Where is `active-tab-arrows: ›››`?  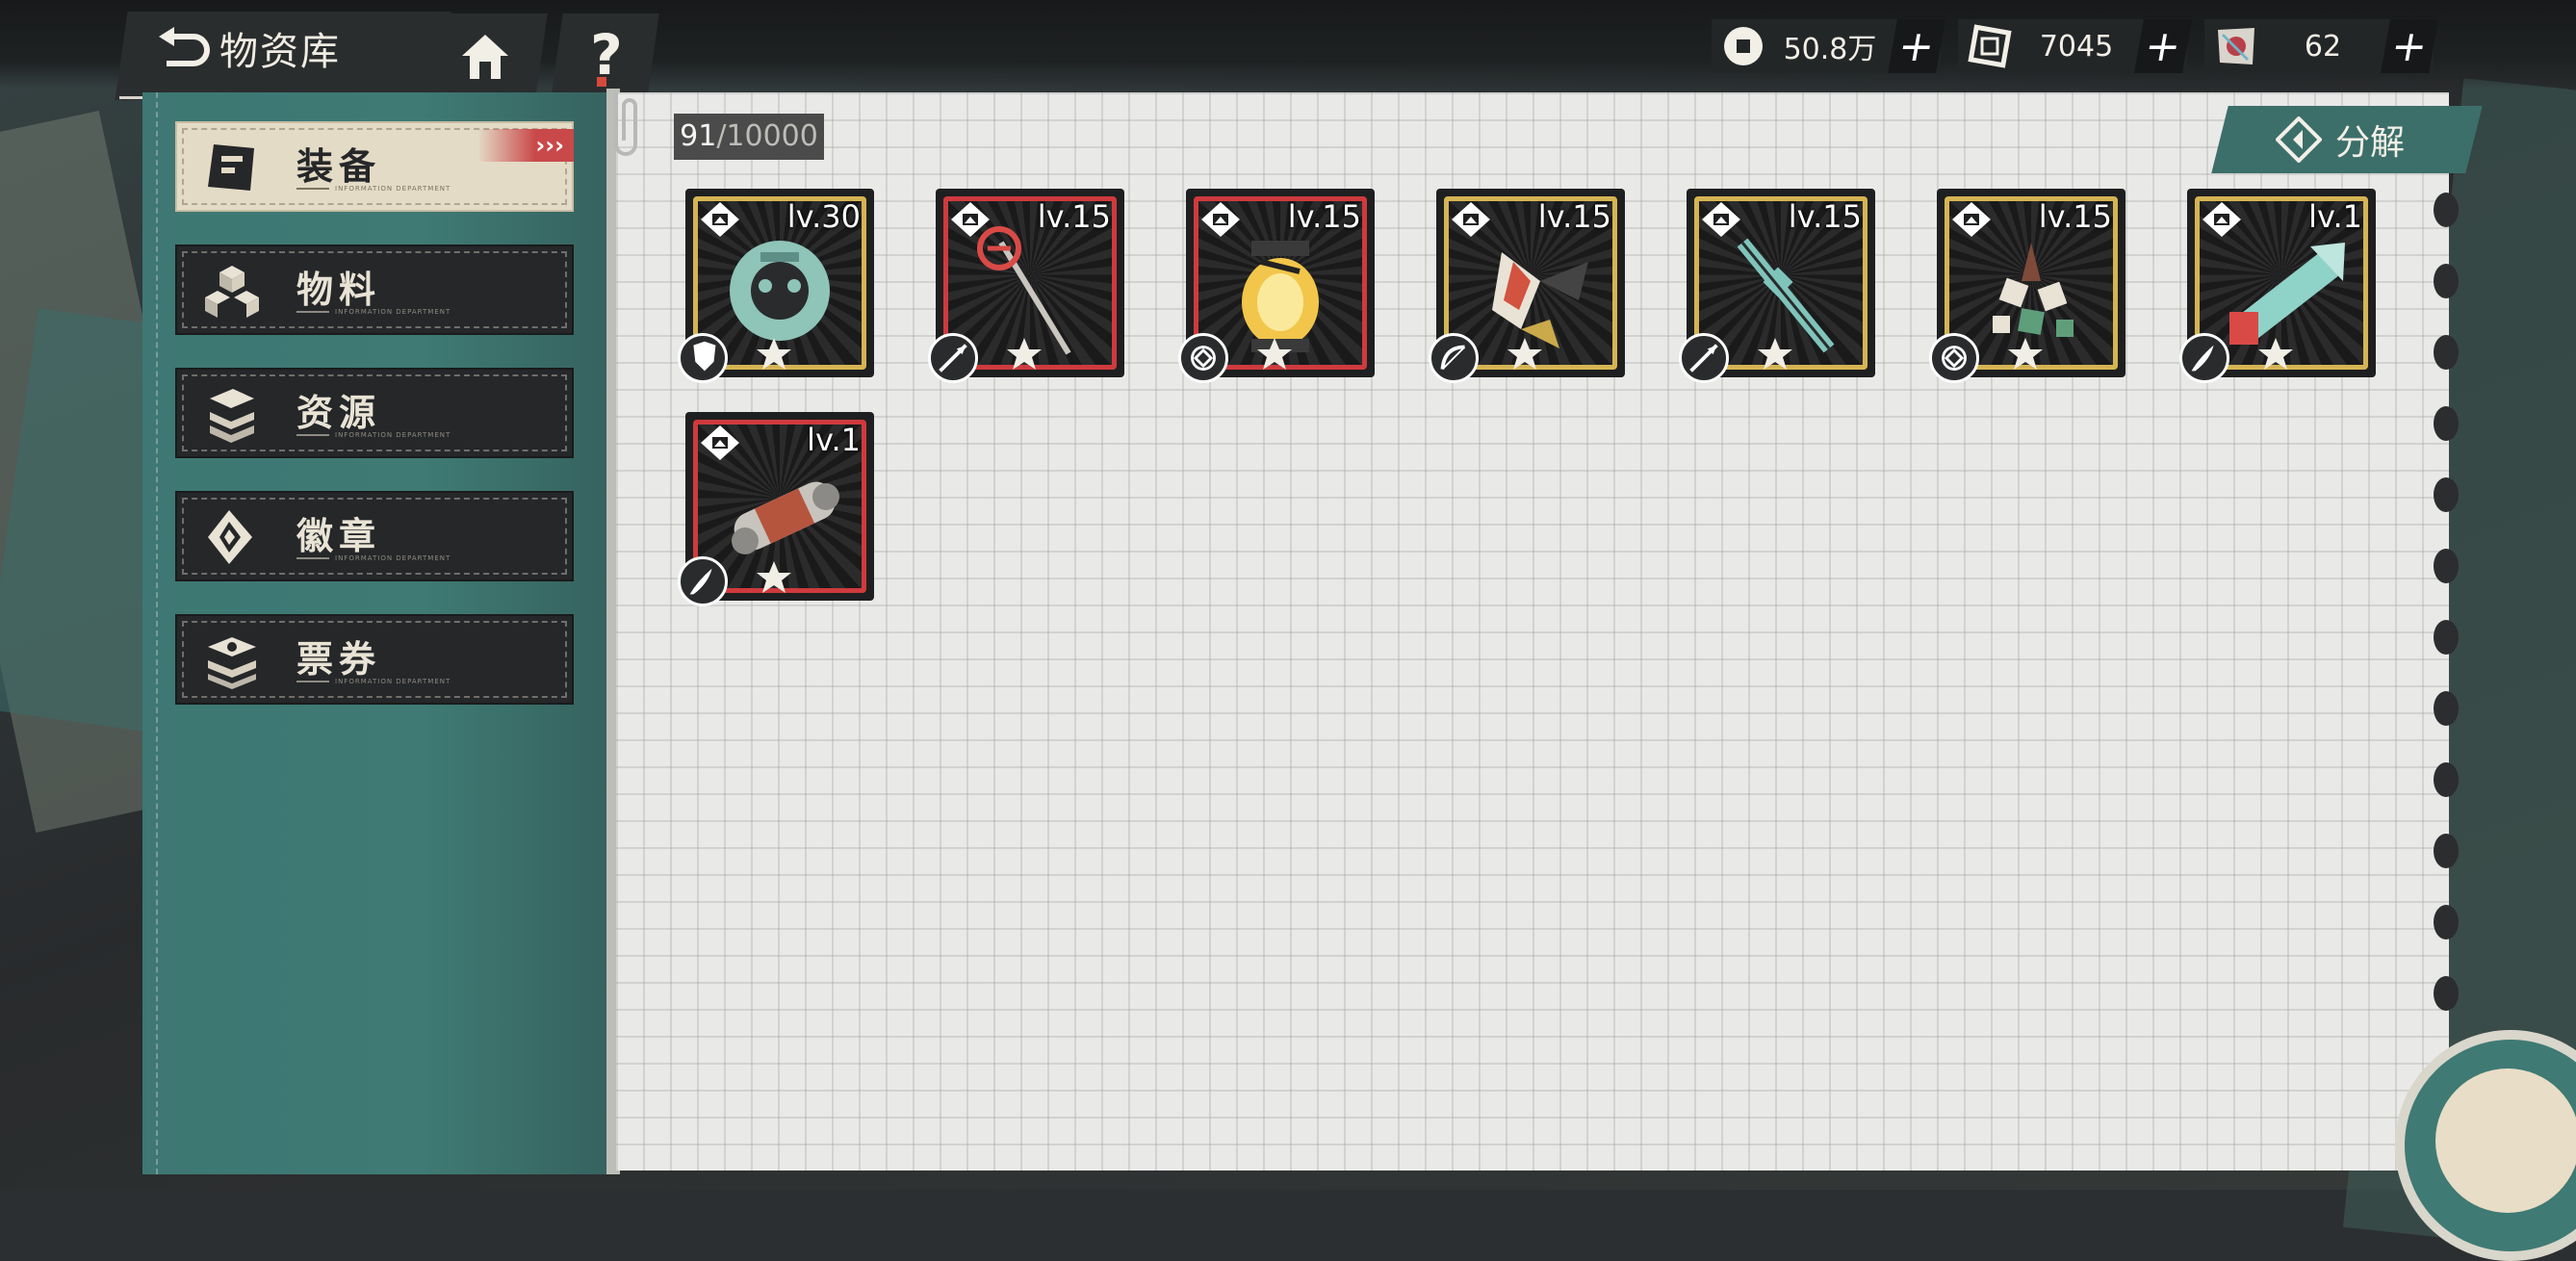 active-tab-arrows: ››› is located at coordinates (526, 145).